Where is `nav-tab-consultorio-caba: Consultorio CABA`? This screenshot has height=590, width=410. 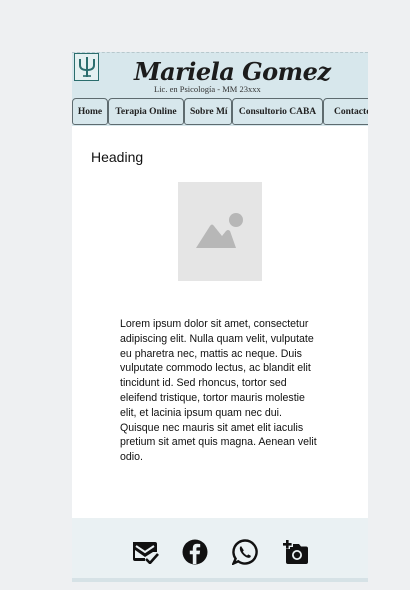
nav-tab-consultorio-caba: Consultorio CABA is located at coordinates (277, 111).